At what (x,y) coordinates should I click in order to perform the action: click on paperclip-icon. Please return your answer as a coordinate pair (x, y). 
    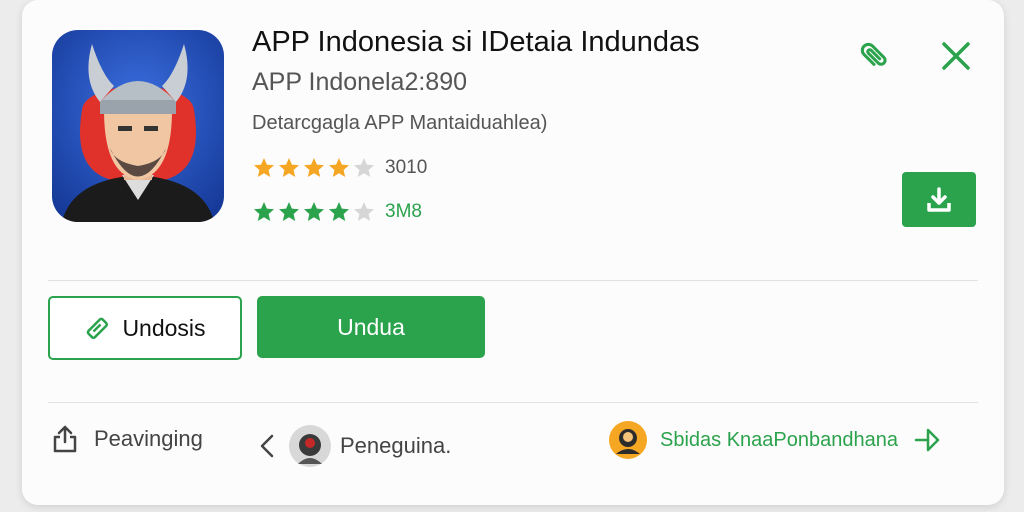
    Looking at the image, I should click on (874, 56).